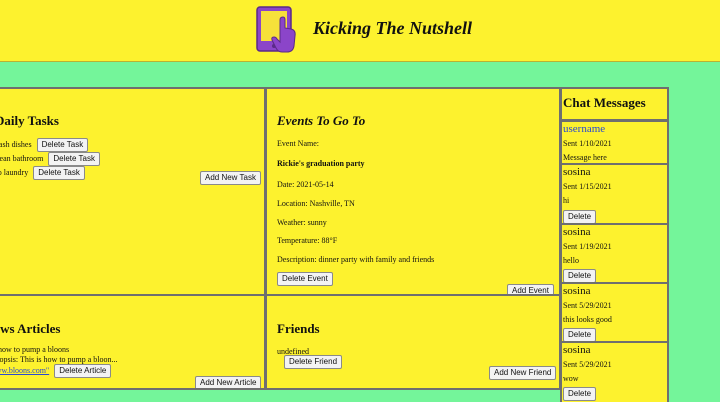 This screenshot has height=402, width=720. What do you see at coordinates (587, 143) in the screenshot?
I see `chat-sent-date: Sent 1/10/2021` at bounding box center [587, 143].